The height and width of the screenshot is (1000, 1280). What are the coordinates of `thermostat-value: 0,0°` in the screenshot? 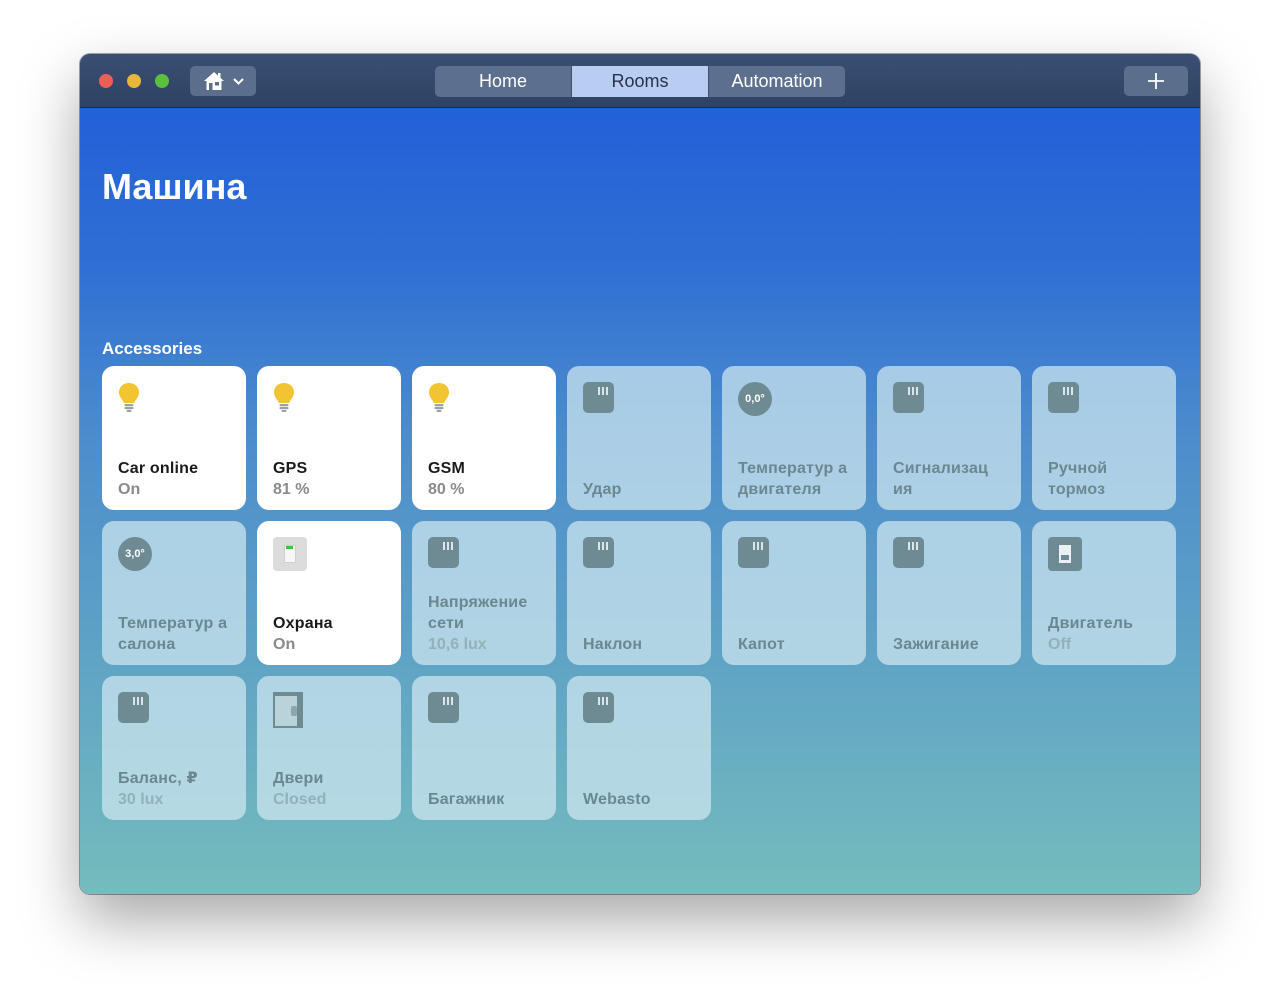 It's located at (755, 399).